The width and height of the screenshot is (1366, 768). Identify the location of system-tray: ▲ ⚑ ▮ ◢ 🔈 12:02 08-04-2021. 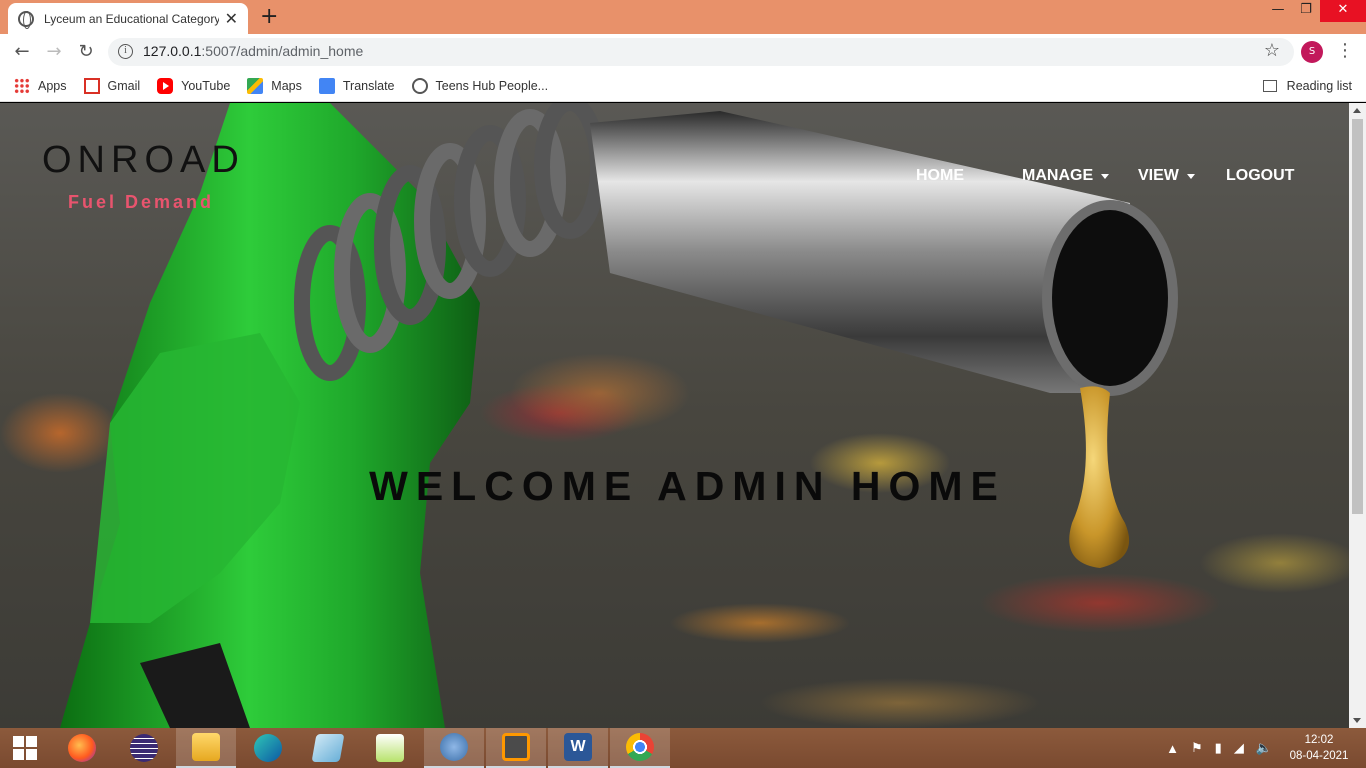
(1266, 748).